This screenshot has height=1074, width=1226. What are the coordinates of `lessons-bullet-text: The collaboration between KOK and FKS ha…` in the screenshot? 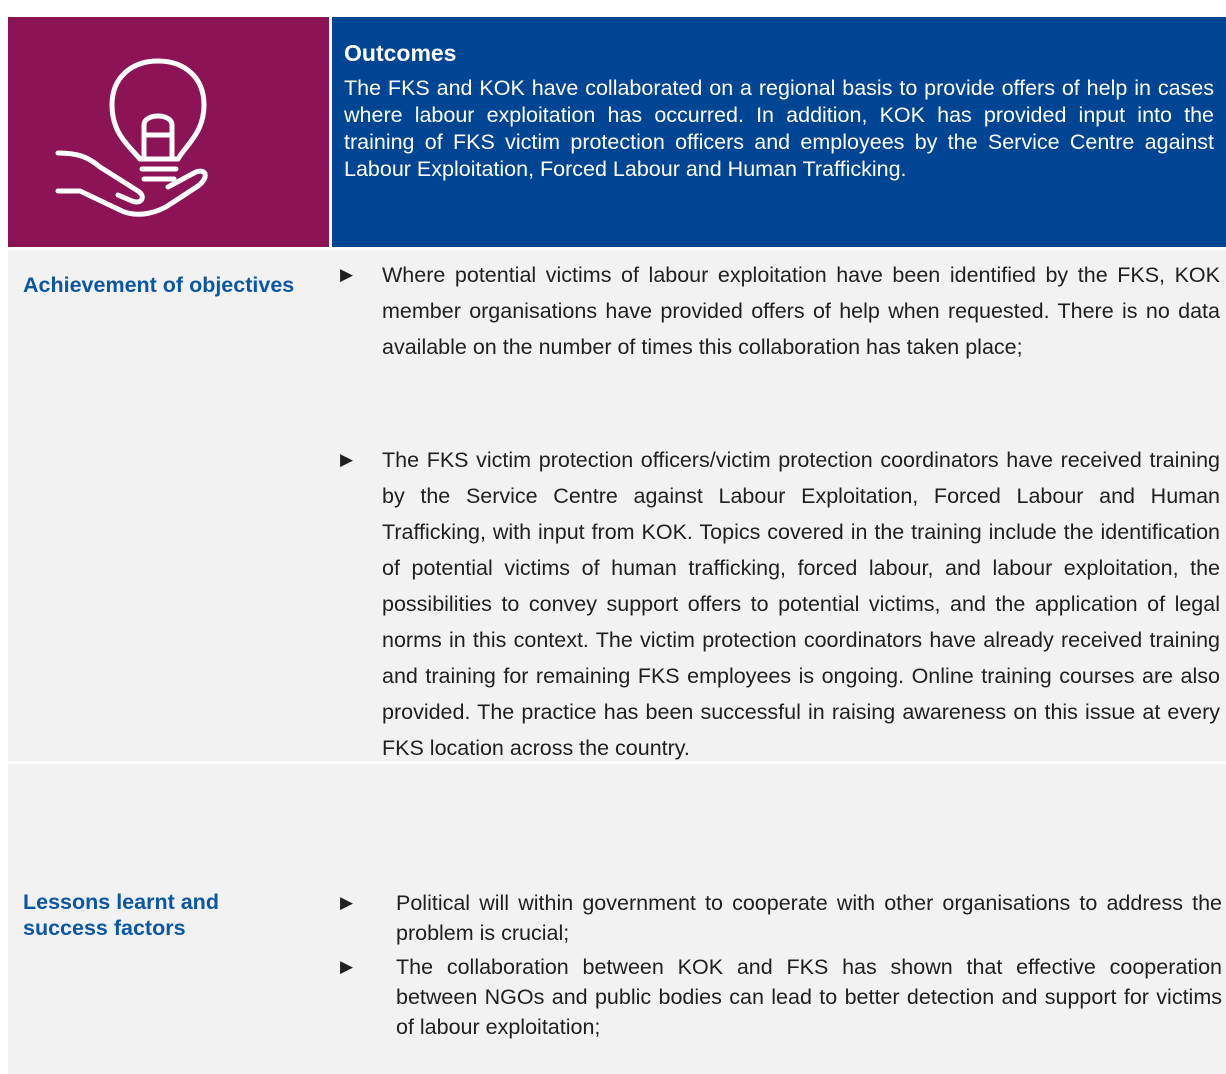 It's located at (809, 997).